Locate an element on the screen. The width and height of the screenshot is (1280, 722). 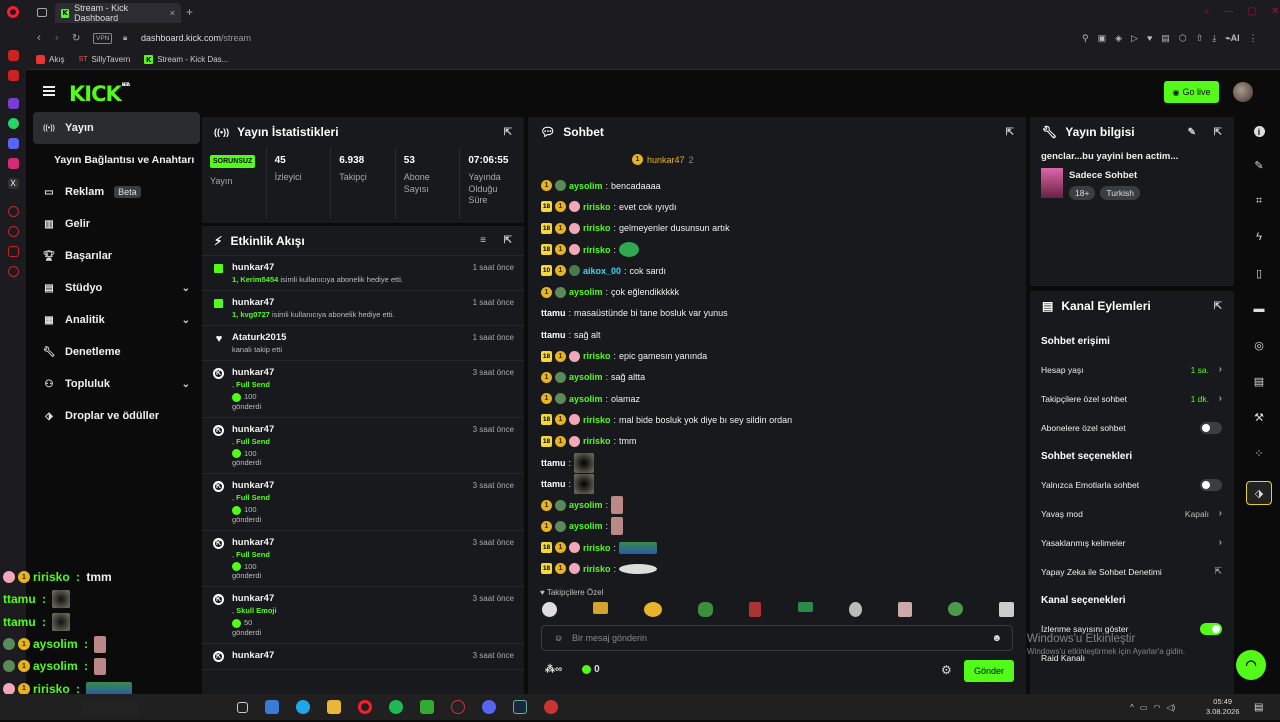
actions-icon: ▤ is located at coordinates (1259, 381).